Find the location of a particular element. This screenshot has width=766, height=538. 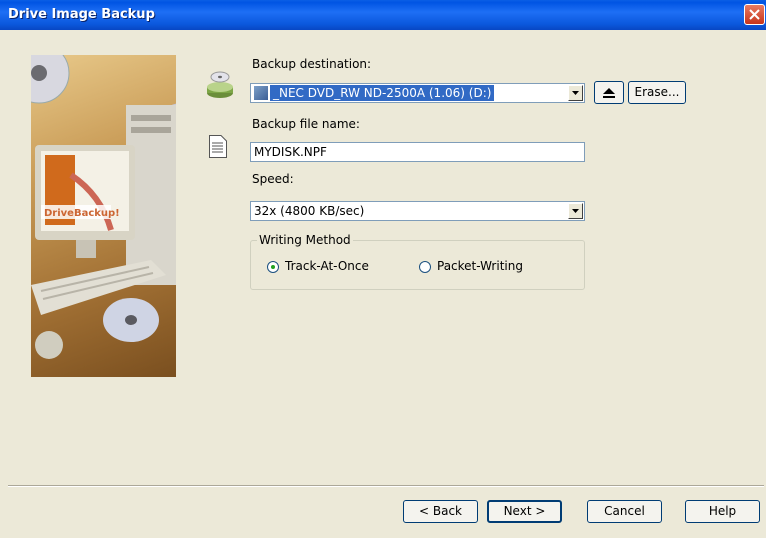

cancel-button: Cancel is located at coordinates (624, 511).